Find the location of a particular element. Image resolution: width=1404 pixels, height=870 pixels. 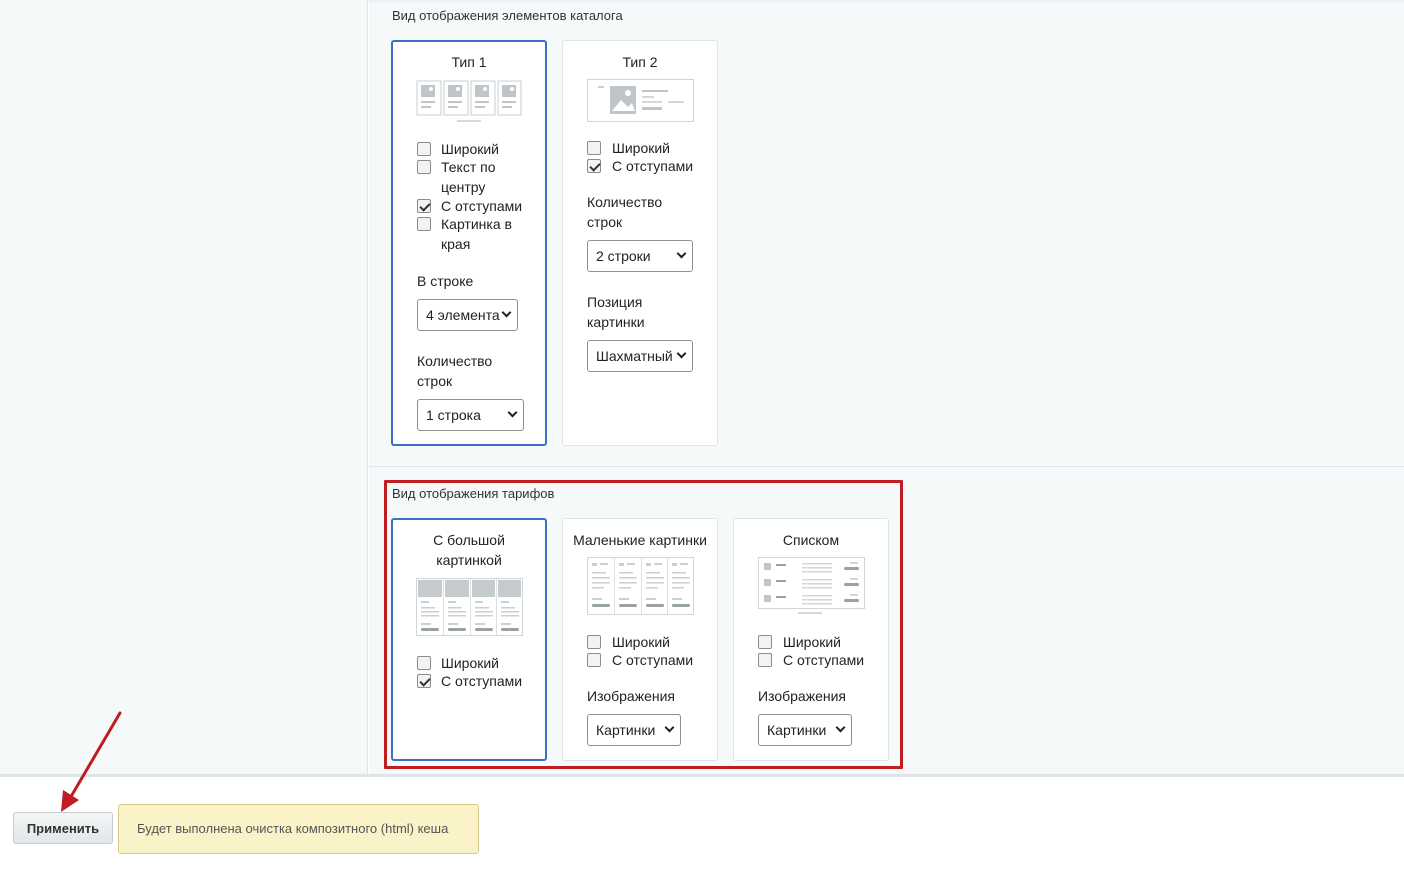

image-position-select: Шахматный is located at coordinates (640, 356).